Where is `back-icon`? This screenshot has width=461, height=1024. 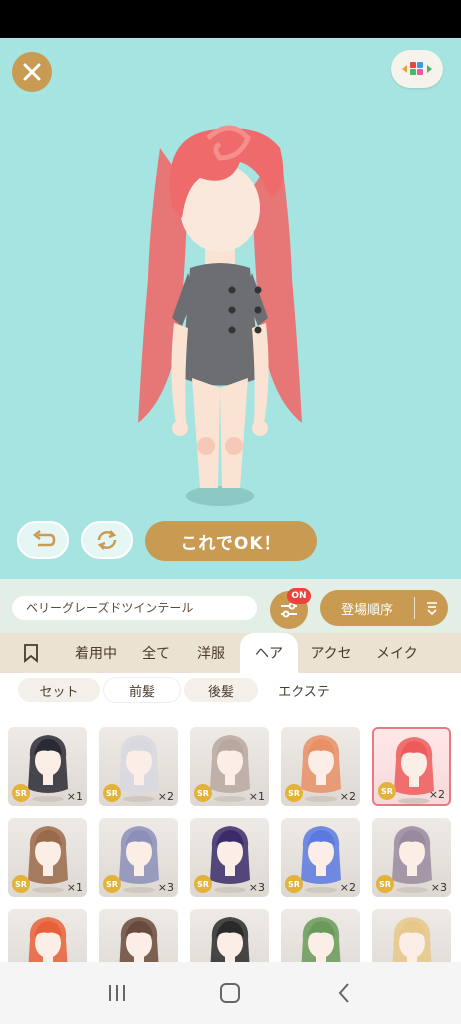
back-icon is located at coordinates (343, 993).